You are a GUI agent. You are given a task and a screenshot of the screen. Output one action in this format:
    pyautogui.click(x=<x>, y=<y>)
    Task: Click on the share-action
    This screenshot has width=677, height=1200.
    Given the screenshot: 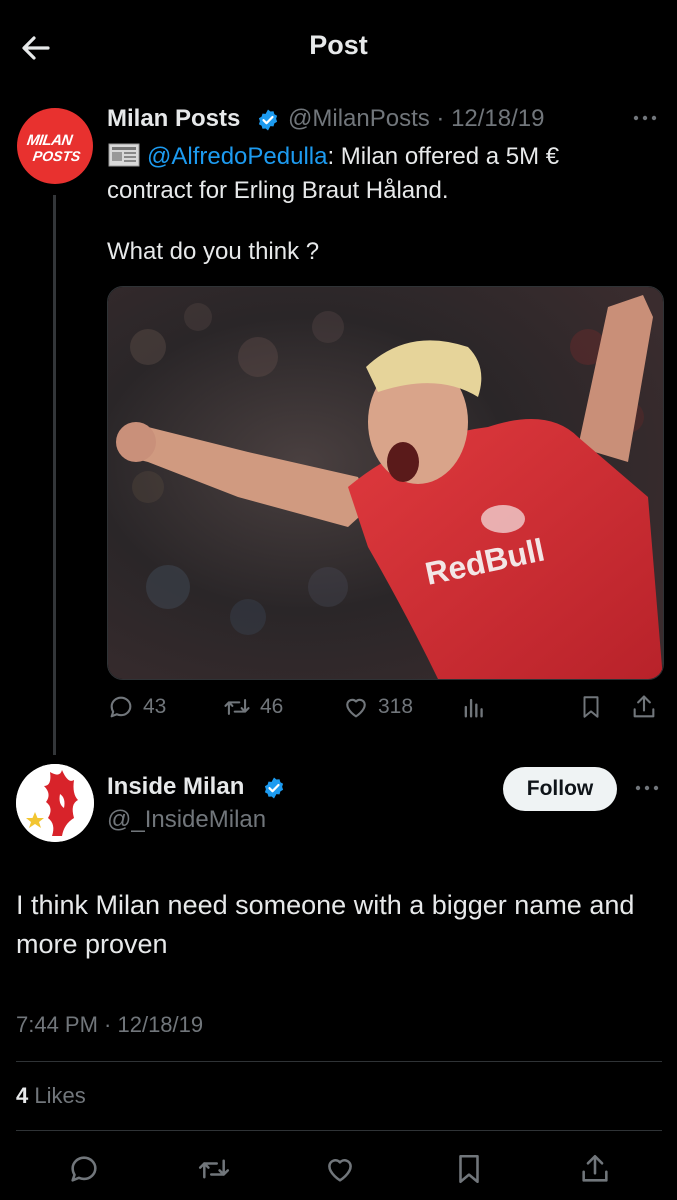 What is the action you would take?
    pyautogui.click(x=648, y=707)
    